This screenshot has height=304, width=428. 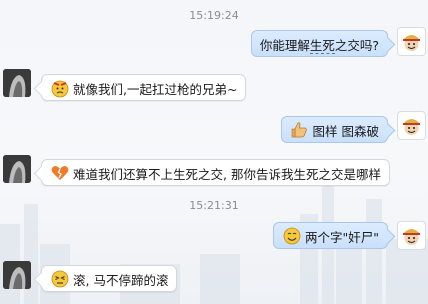 What do you see at coordinates (299, 130) in the screenshot?
I see `thumbs-up-icon` at bounding box center [299, 130].